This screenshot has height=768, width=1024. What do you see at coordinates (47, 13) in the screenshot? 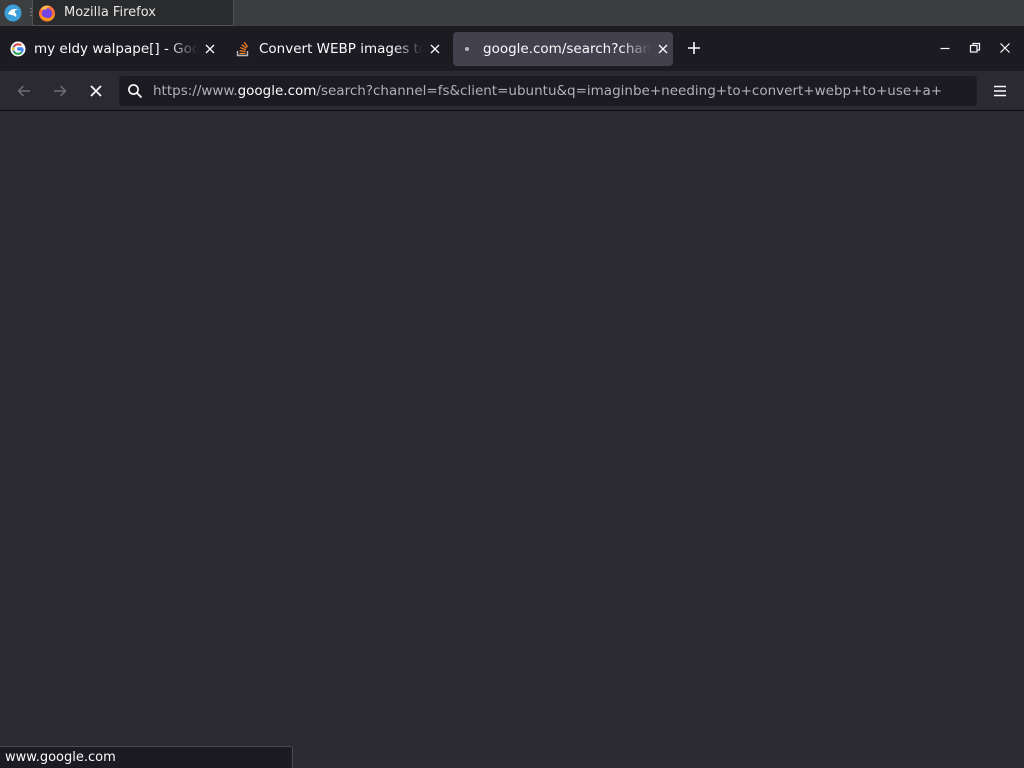
I see `firefox-icon` at bounding box center [47, 13].